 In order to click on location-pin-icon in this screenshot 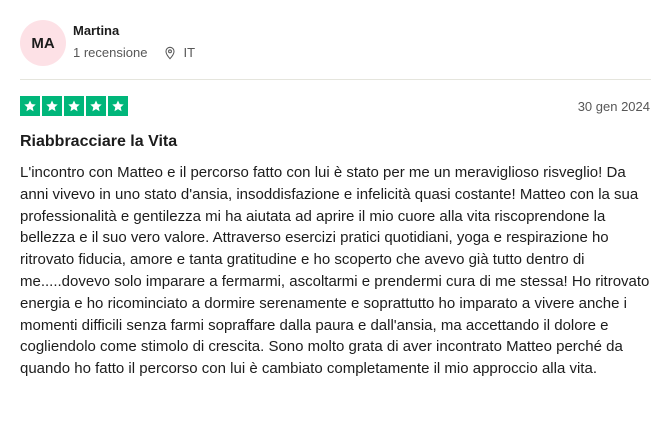, I will do `click(170, 53)`.